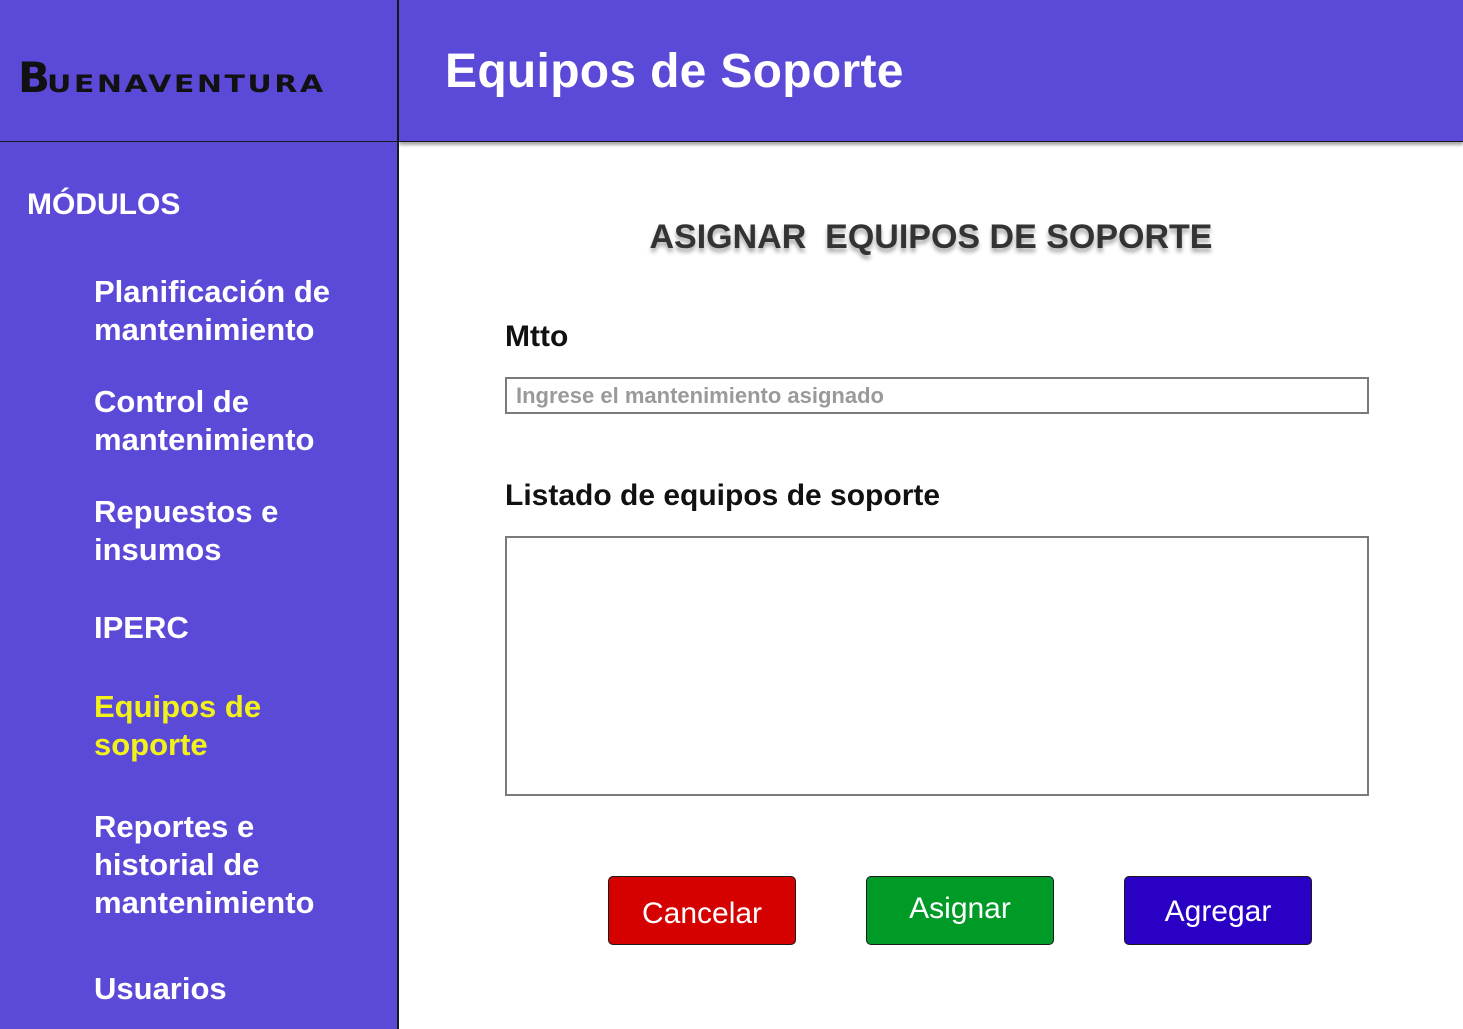 The width and height of the screenshot is (1463, 1029). I want to click on cancel-button: Cancelar, so click(702, 910).